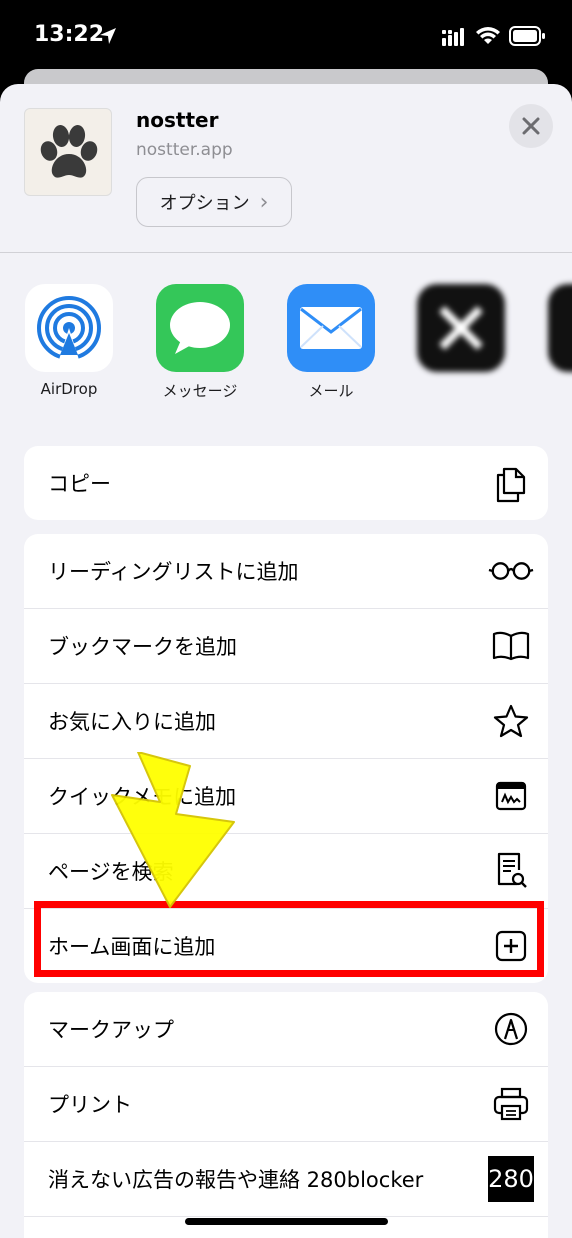 Image resolution: width=572 pixels, height=1238 pixels. I want to click on share-header: nostter nostter.app オプション ›, so click(286, 168).